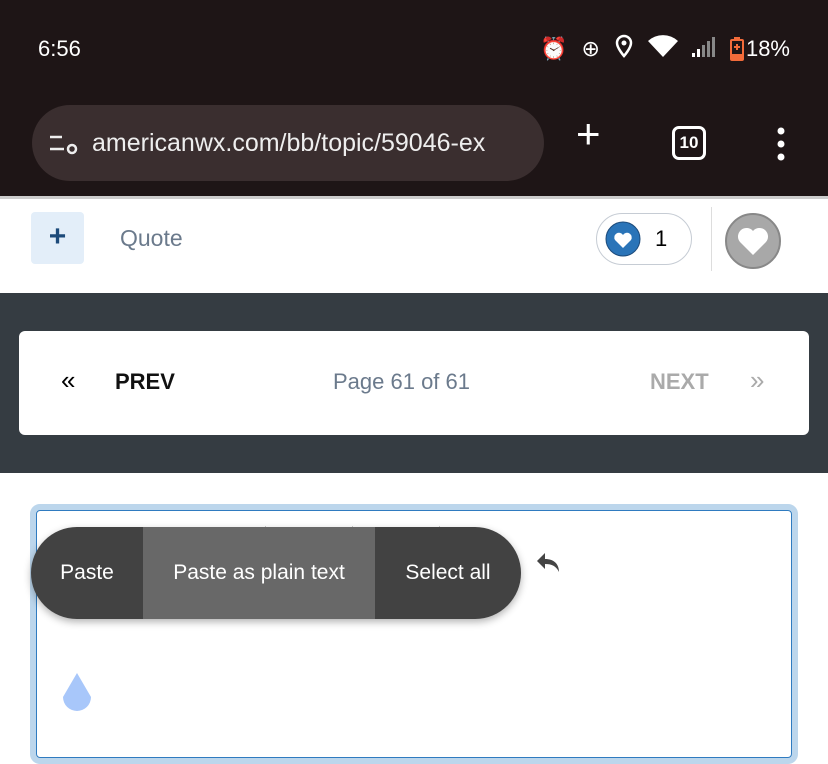 The height and width of the screenshot is (764, 828). What do you see at coordinates (679, 381) in the screenshot?
I see `next-button: NEXT` at bounding box center [679, 381].